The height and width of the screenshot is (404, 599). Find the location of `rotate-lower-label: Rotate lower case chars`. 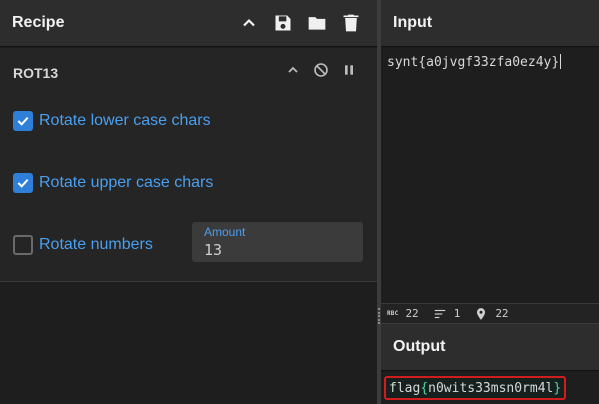

rotate-lower-label: Rotate lower case chars is located at coordinates (125, 121).